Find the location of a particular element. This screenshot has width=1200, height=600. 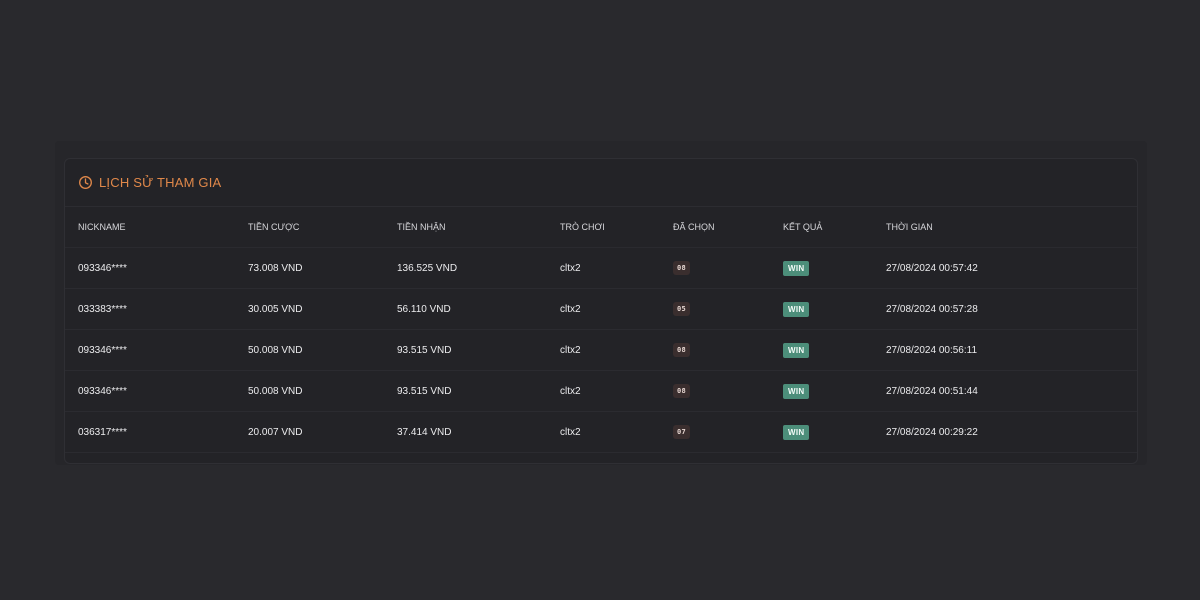

cell-nickname: 033383**** is located at coordinates (156, 309).